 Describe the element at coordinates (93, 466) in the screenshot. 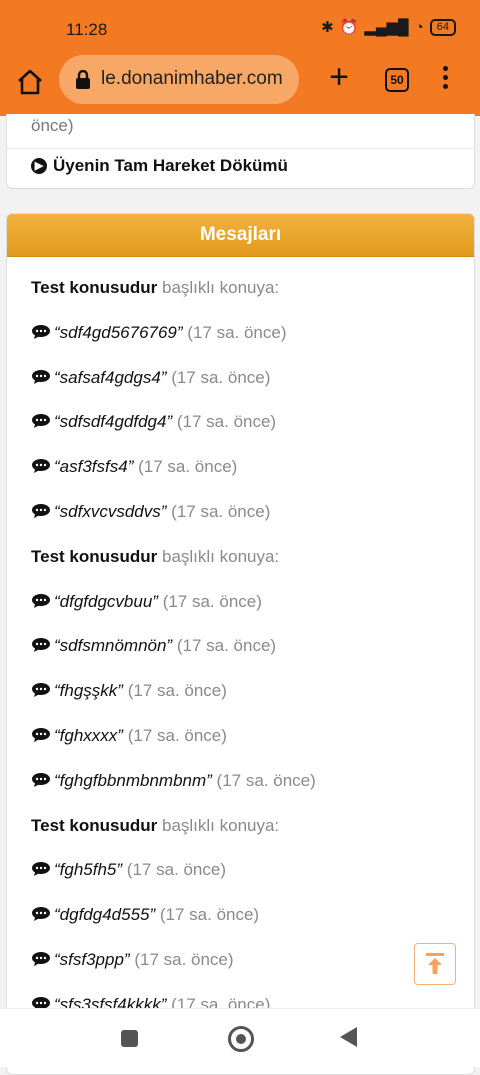

I see `message-text-link: “asf3fsfs4”` at that location.